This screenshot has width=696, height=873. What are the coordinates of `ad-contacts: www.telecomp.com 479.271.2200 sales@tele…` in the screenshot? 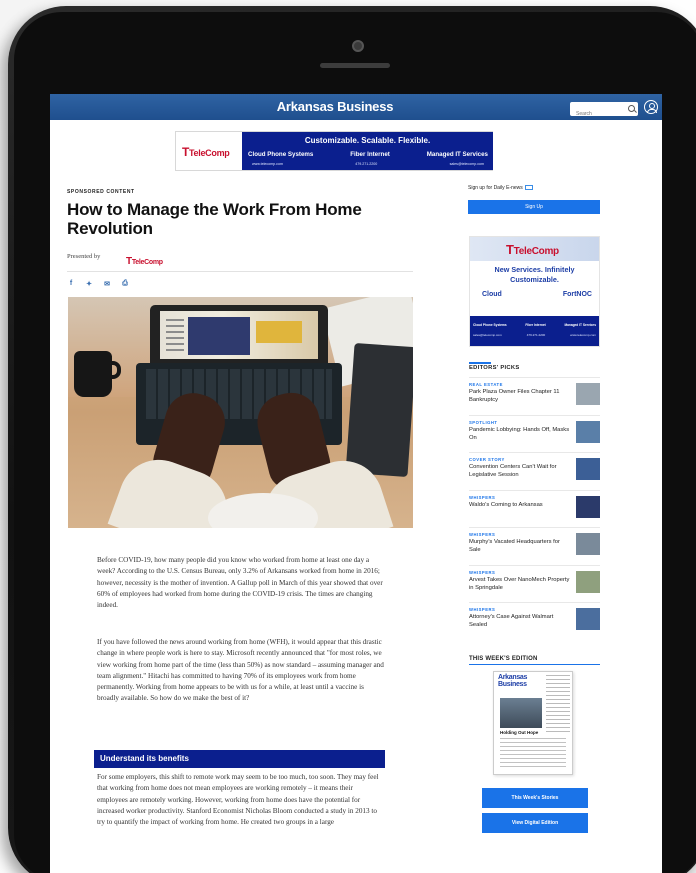 It's located at (368, 164).